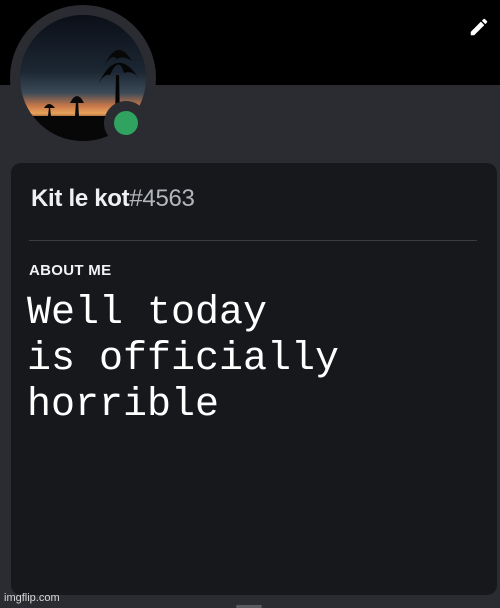  Describe the element at coordinates (253, 240) in the screenshot. I see `divider` at that location.